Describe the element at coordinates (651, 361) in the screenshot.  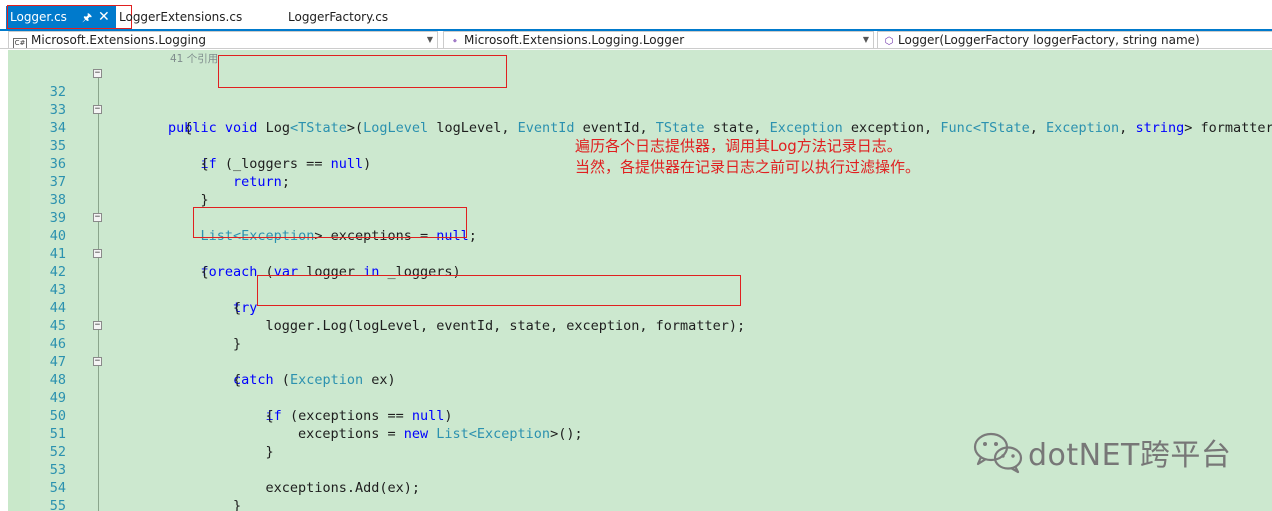
I see `code-line: 47 {` at that location.